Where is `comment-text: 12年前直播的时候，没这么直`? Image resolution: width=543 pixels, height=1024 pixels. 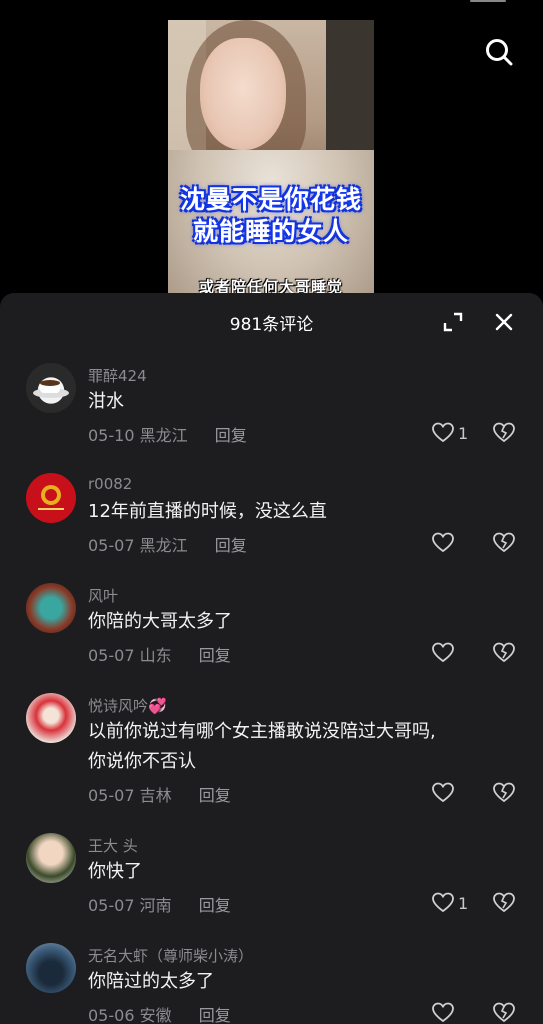
comment-text: 12年前直播的时候，没这么直 is located at coordinates (207, 511).